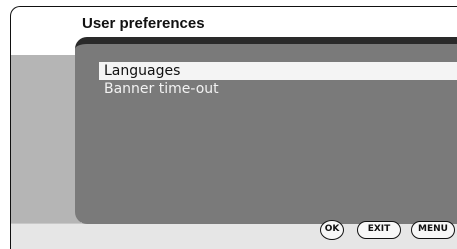  Describe the element at coordinates (332, 230) in the screenshot. I see `ok-button: OK` at that location.